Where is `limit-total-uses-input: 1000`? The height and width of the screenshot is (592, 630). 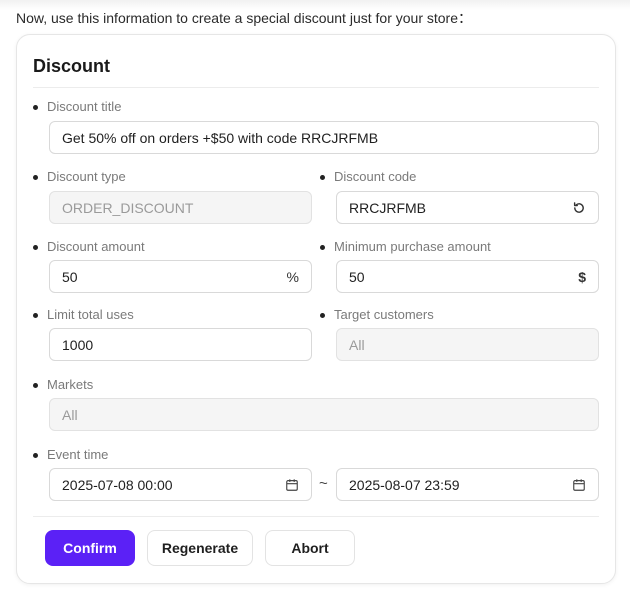
limit-total-uses-input: 1000 is located at coordinates (180, 344).